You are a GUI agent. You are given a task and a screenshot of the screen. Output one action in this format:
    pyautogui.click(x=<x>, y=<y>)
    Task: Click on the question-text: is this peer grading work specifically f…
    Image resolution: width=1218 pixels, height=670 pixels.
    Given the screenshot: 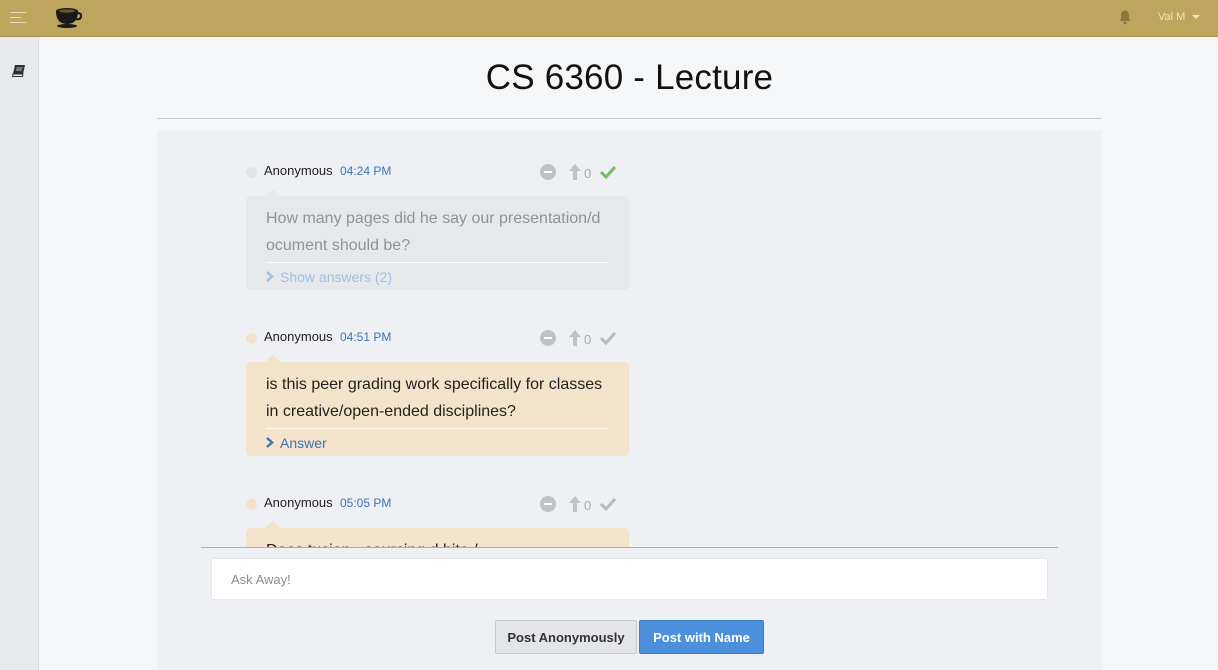 What is the action you would take?
    pyautogui.click(x=434, y=398)
    